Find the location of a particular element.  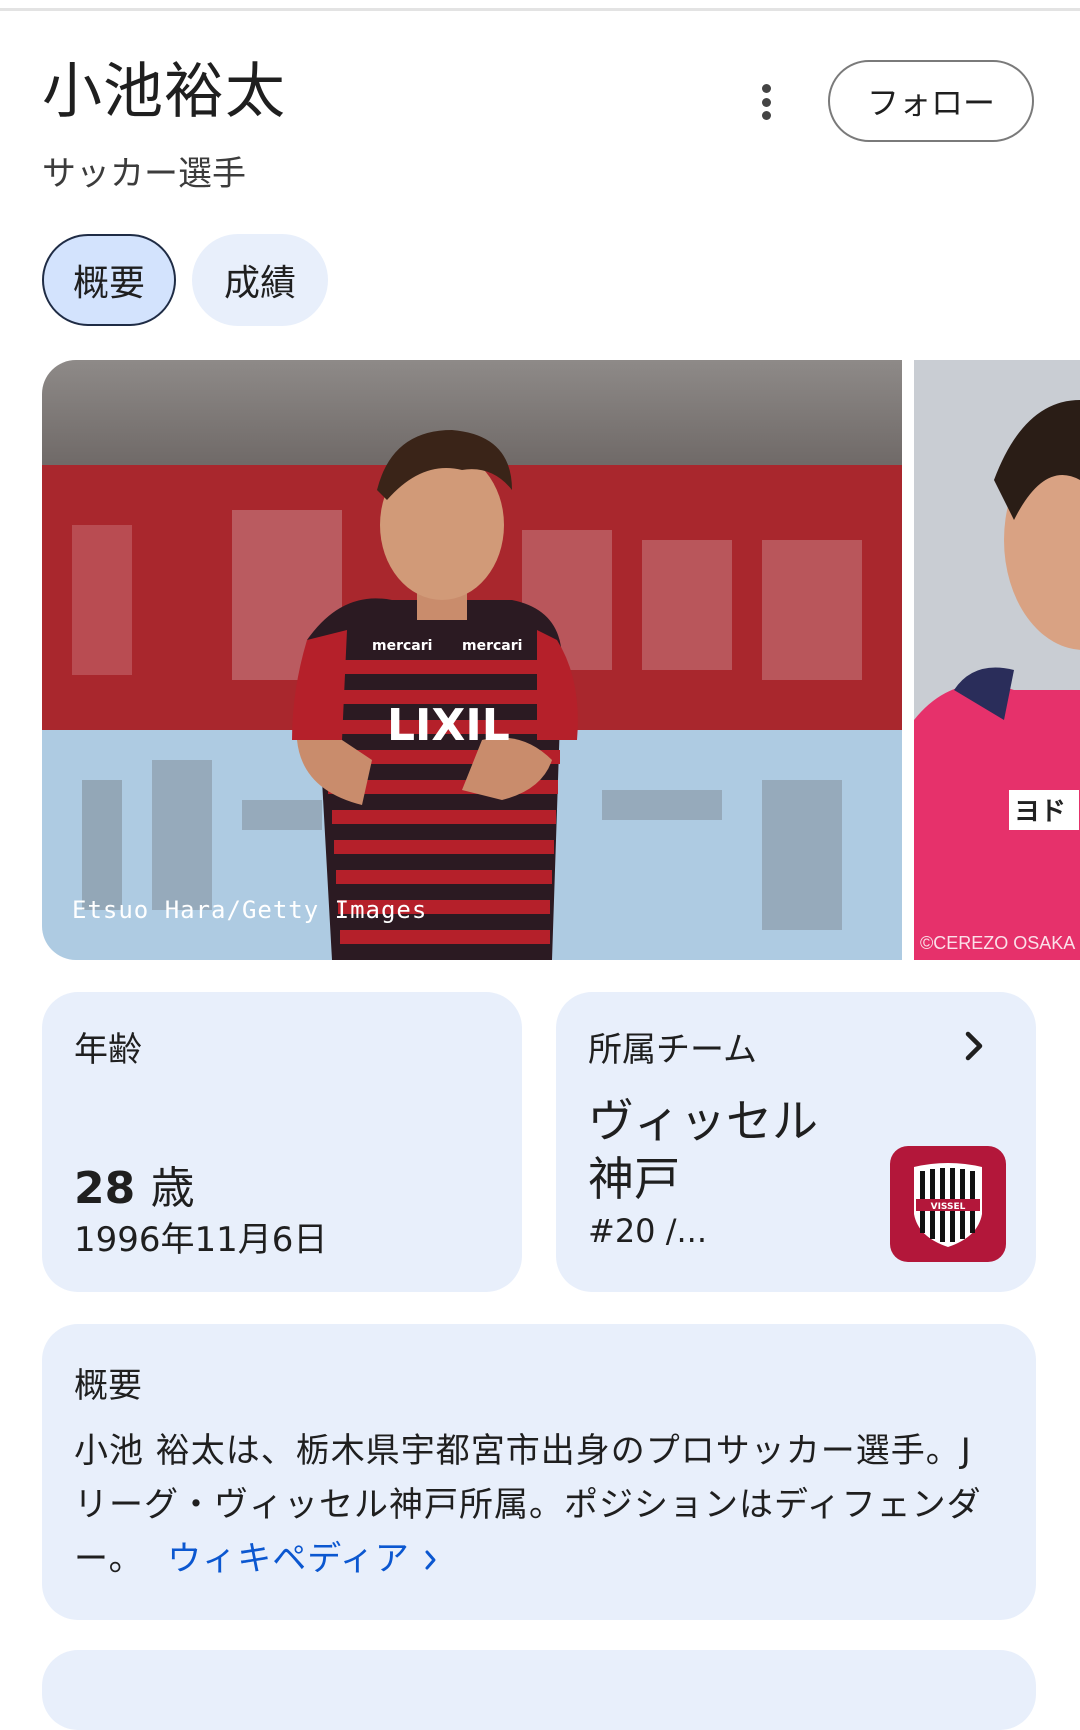

entity-title: 小池裕太 is located at coordinates (164, 92).